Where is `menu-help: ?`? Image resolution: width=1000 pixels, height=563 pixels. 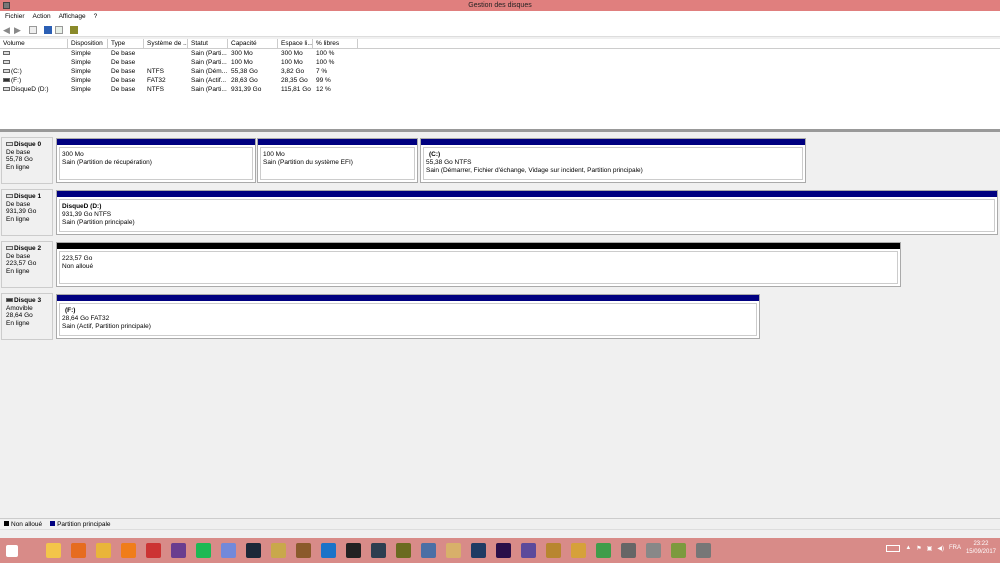
menu-help: ? is located at coordinates (96, 17).